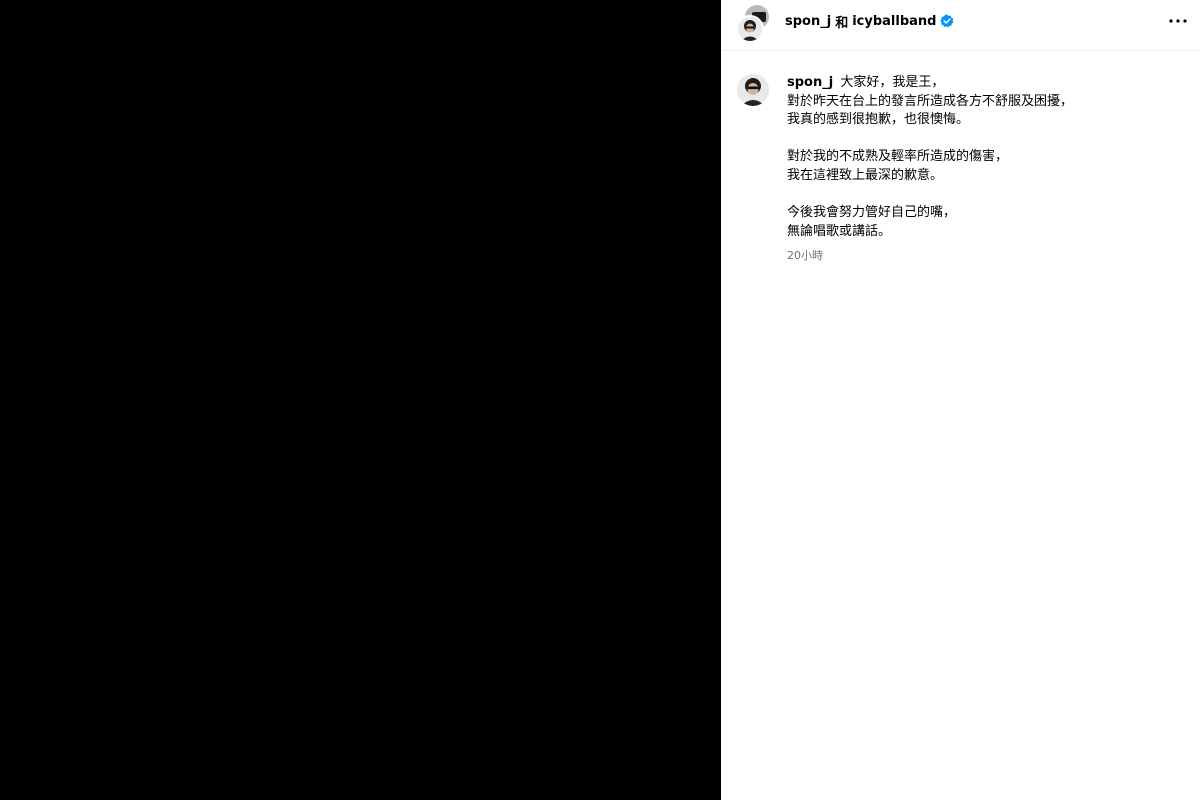 This screenshot has height=800, width=1200. I want to click on author-username-link: spon_j, so click(808, 21).